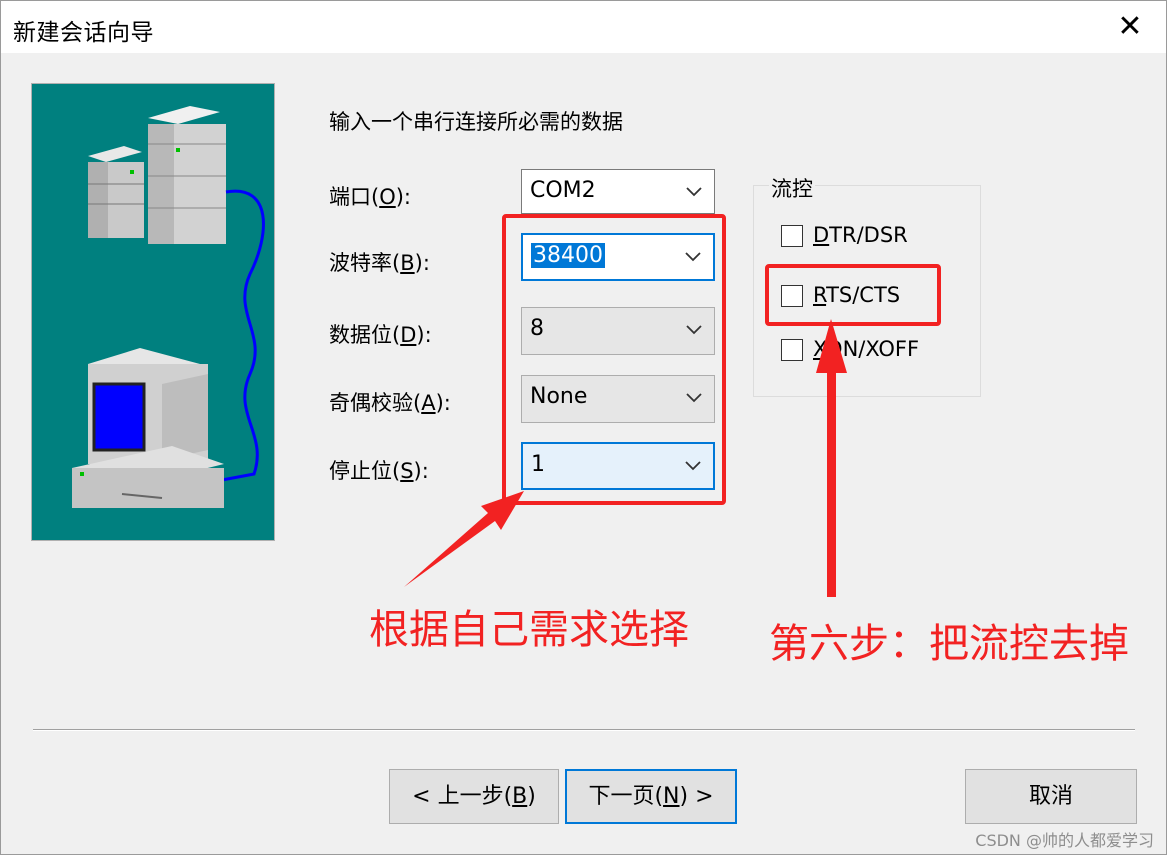  What do you see at coordinates (464, 539) in the screenshot?
I see `arrow-to-settings` at bounding box center [464, 539].